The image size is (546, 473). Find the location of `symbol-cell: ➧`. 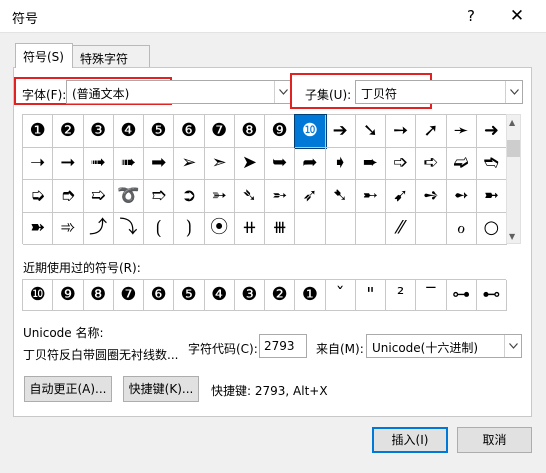

symbol-cell: ➧ is located at coordinates (340, 163).